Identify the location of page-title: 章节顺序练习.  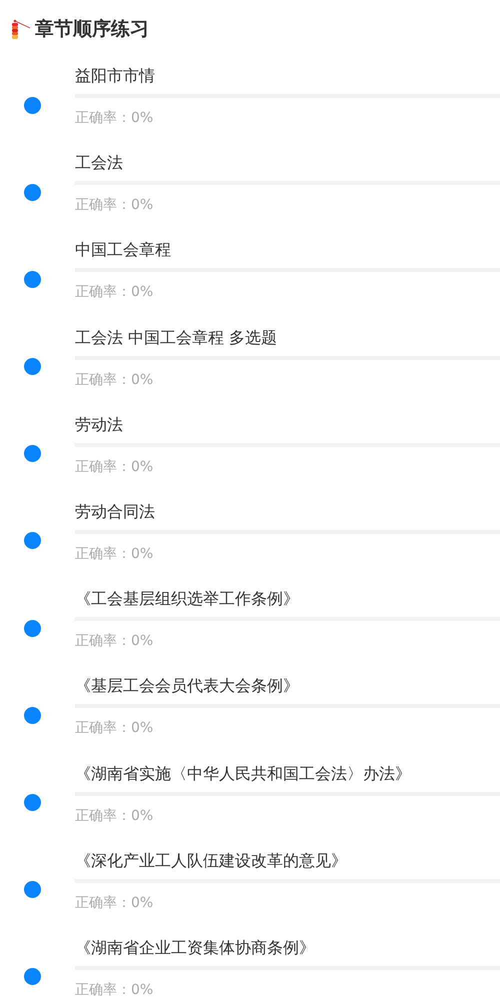
(92, 29).